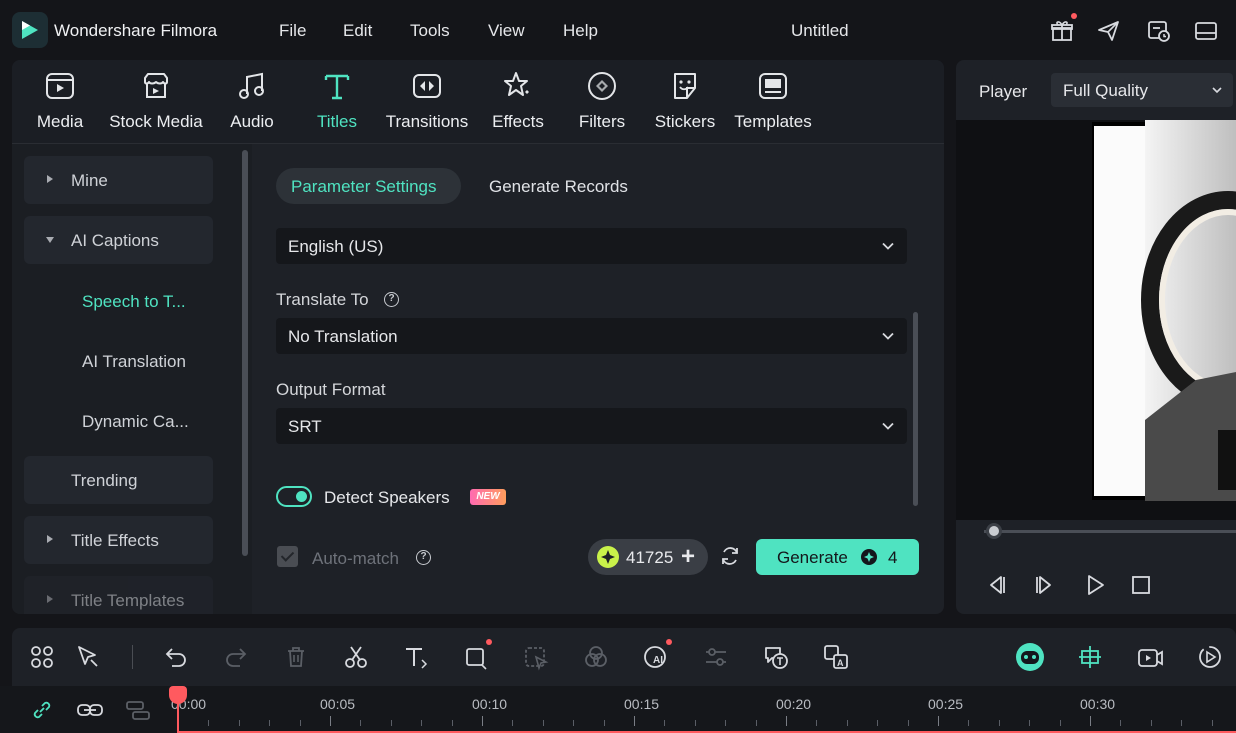  I want to click on caret-down-icon, so click(50, 240).